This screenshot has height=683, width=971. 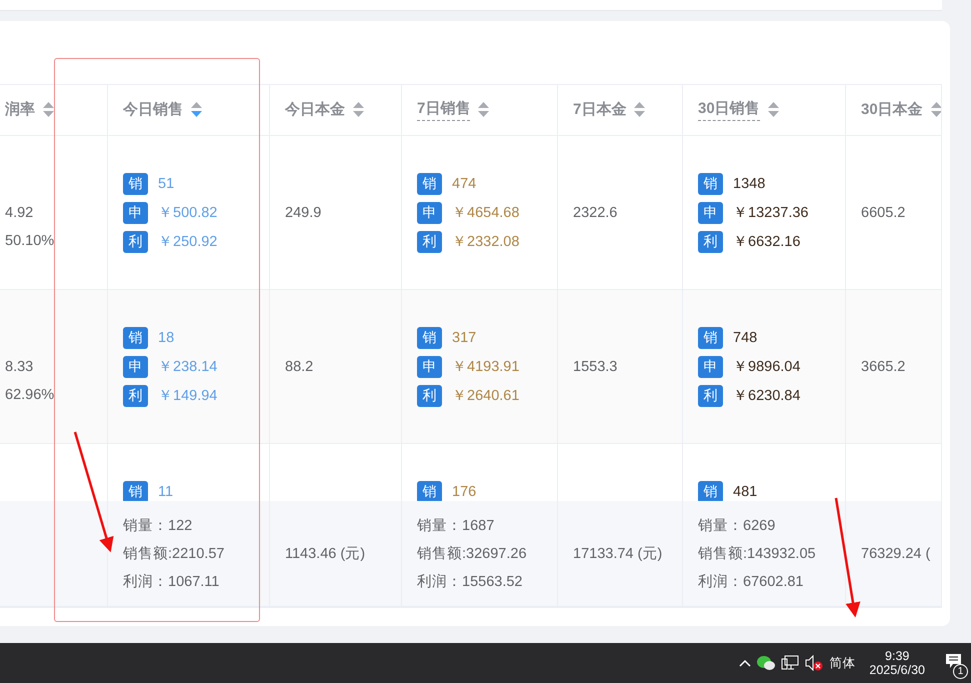 I want to click on cell-value: 474, so click(x=465, y=184).